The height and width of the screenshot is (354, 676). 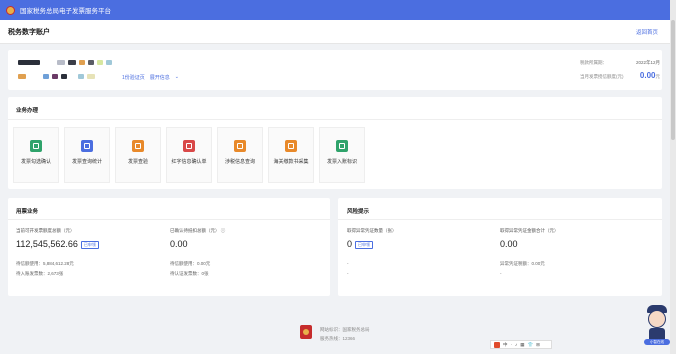 I want to click on account-links: 1份验证页 展开信息 ⌄, so click(x=150, y=77).